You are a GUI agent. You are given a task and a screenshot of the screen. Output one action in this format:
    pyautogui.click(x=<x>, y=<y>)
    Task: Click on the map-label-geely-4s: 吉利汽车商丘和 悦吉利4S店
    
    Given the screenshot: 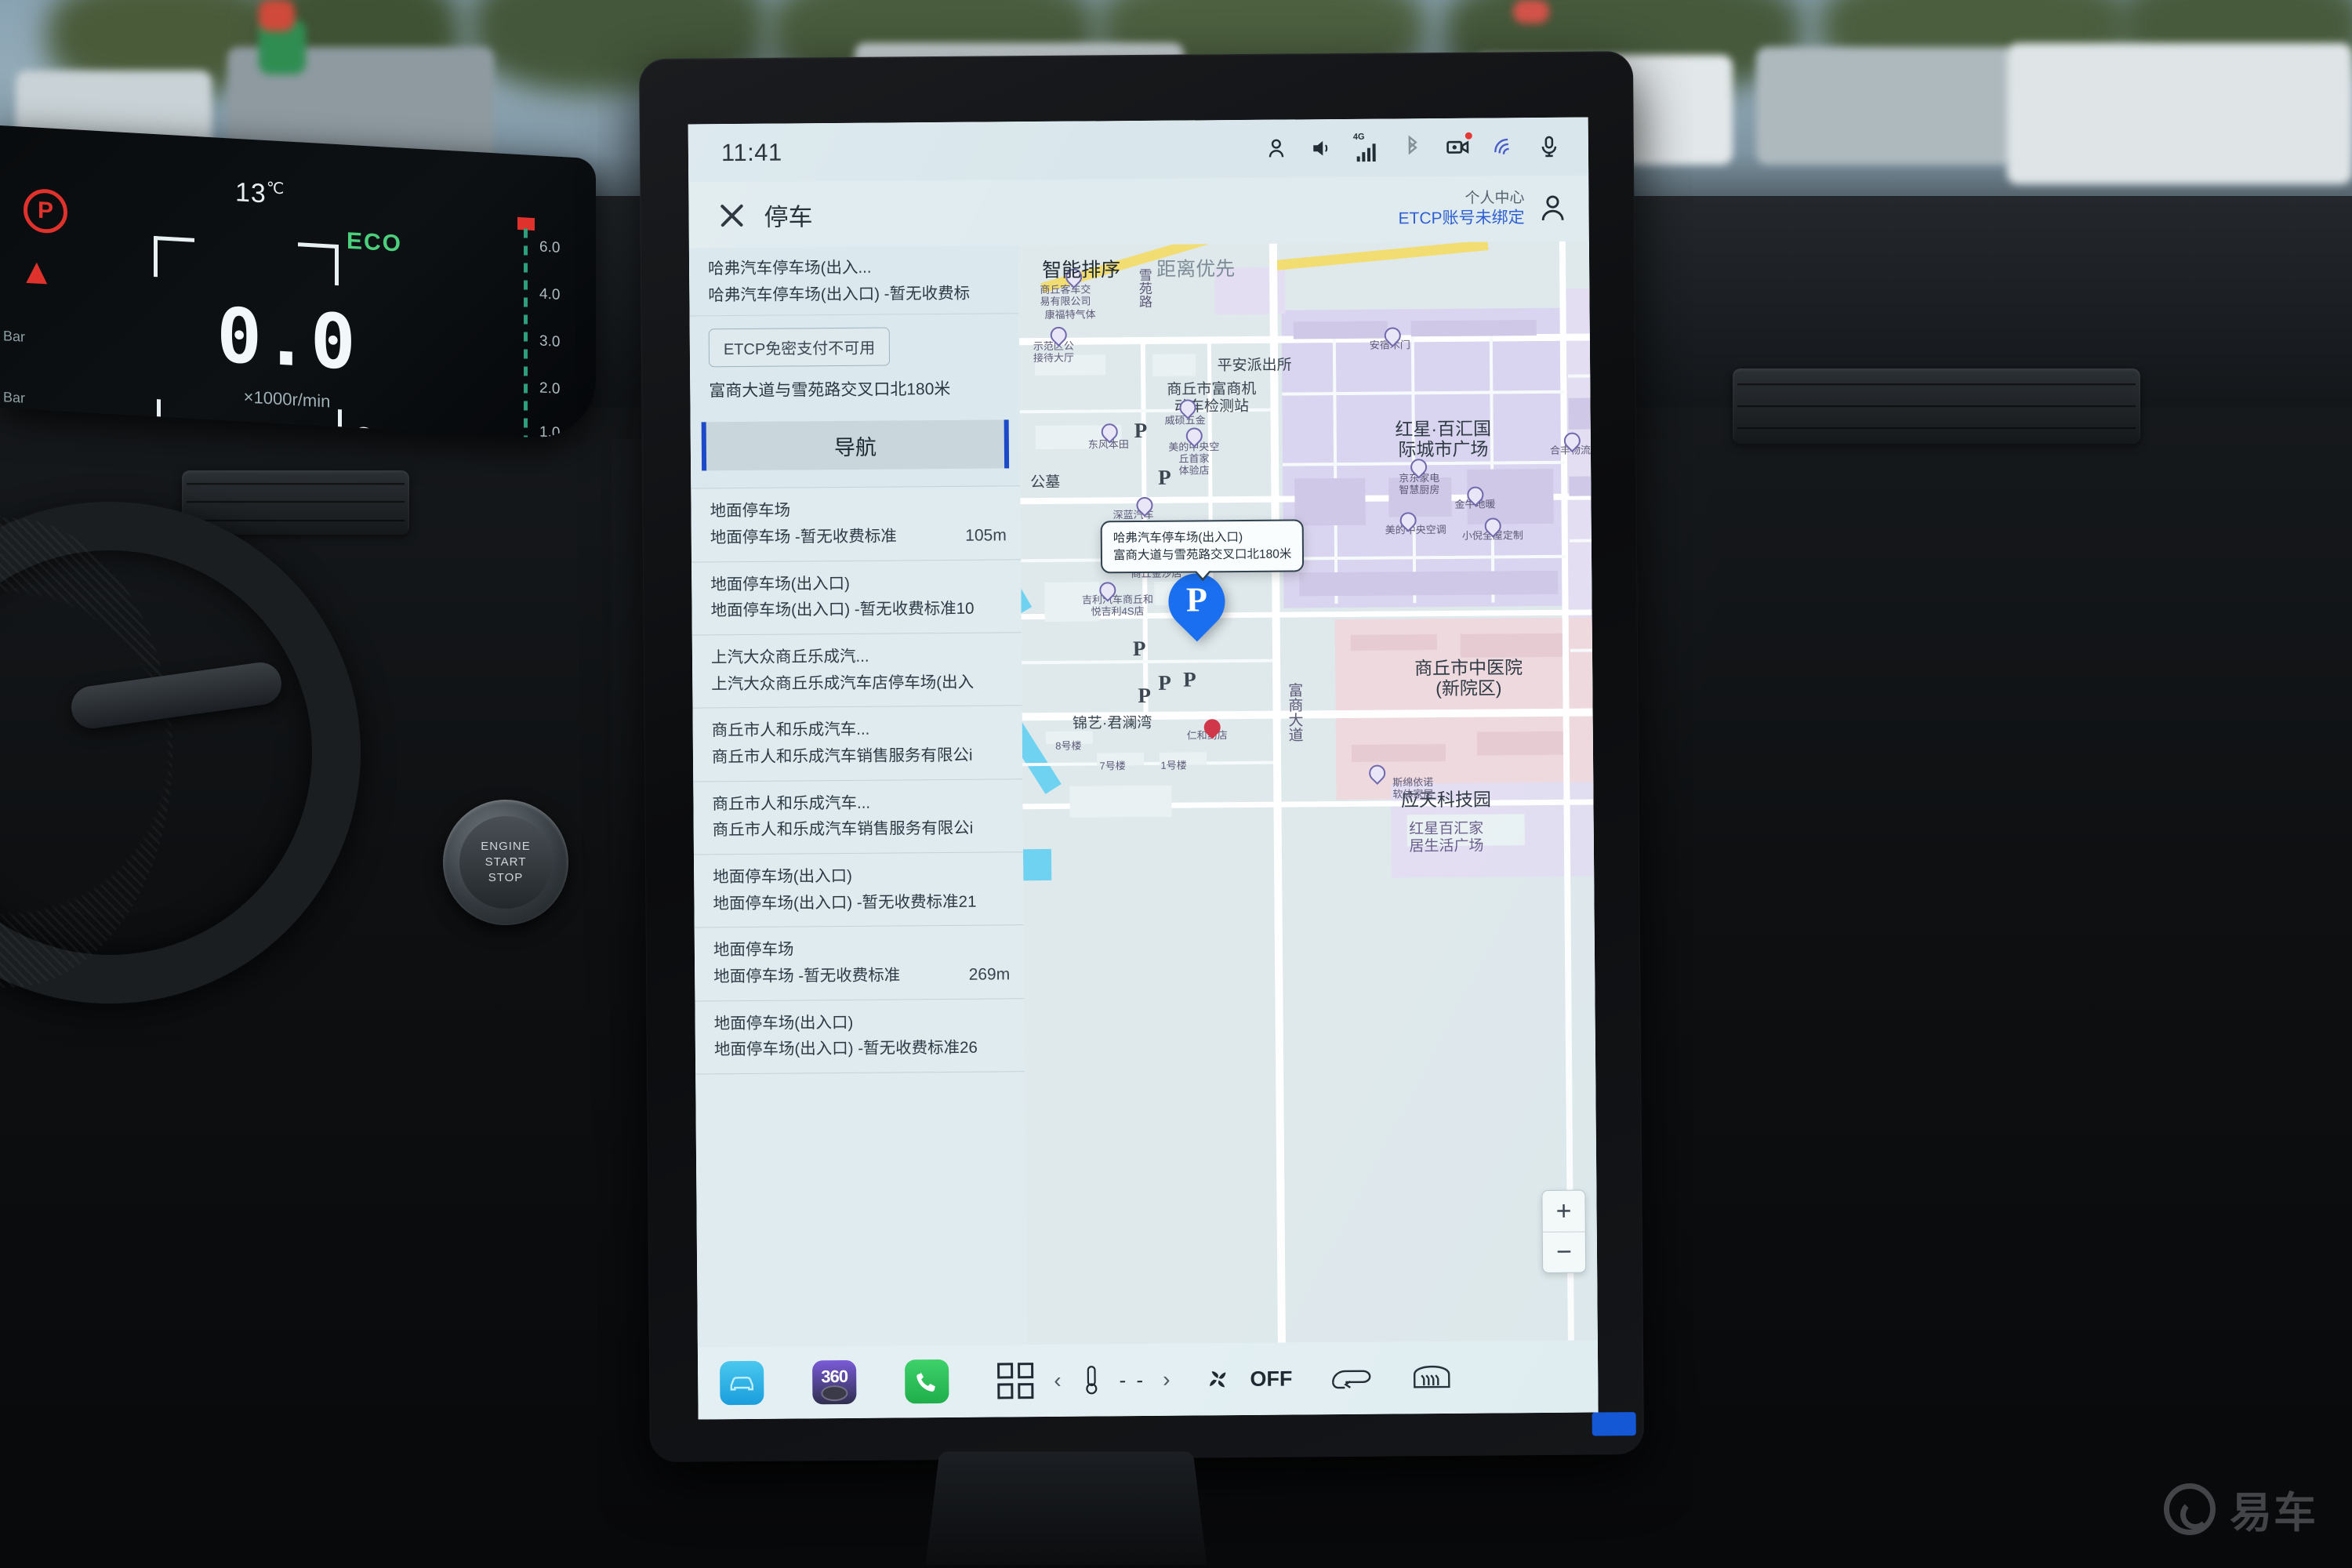 What is the action you would take?
    pyautogui.click(x=1117, y=605)
    